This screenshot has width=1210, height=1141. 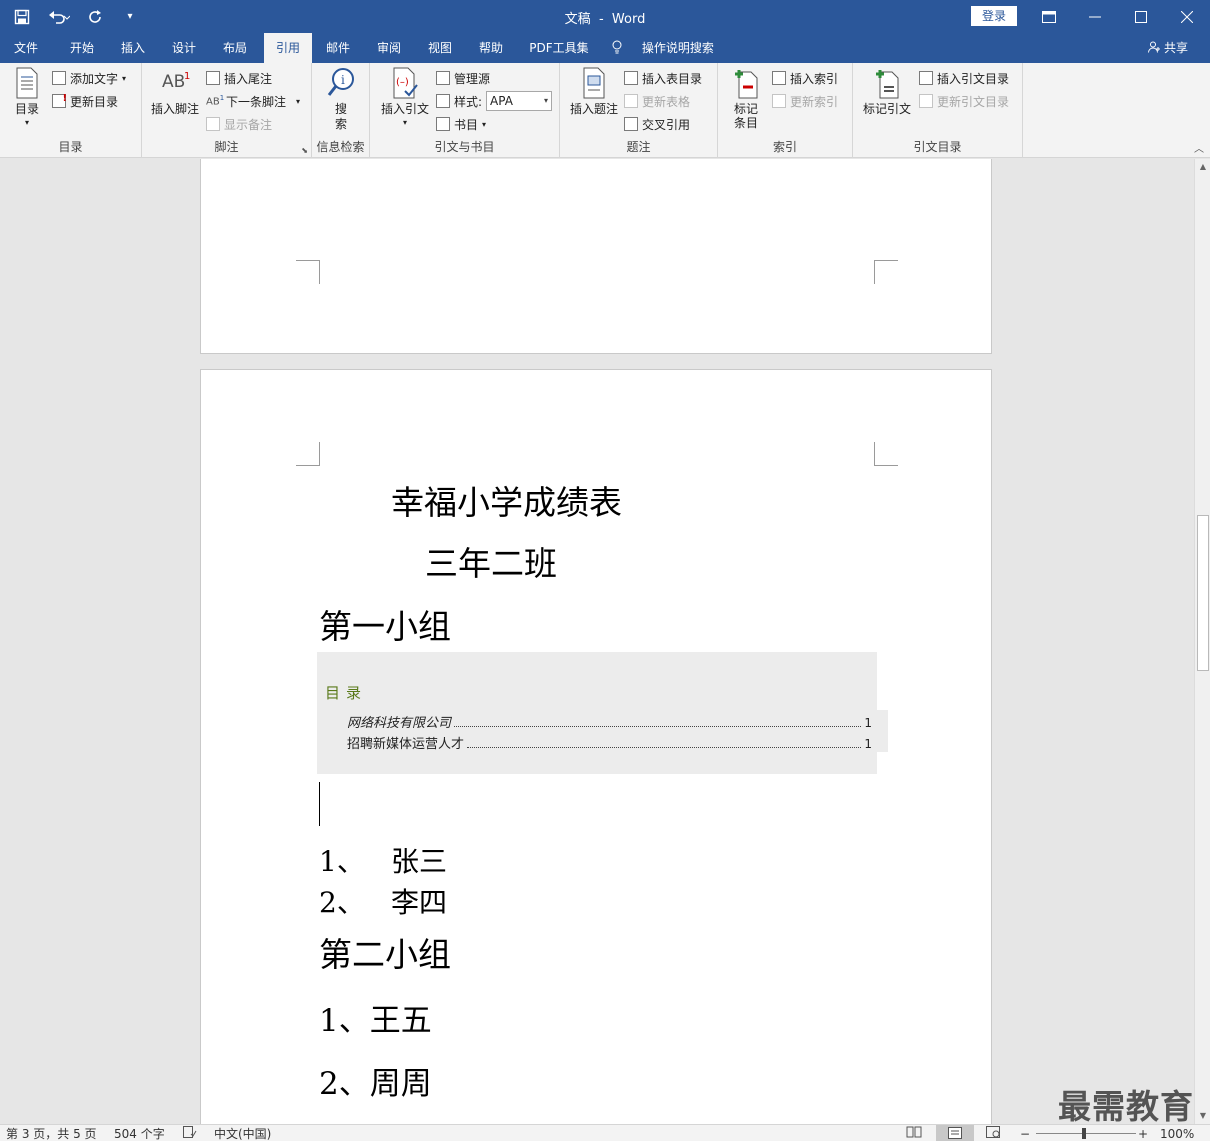 I want to click on zoom-in-icon: +, so click(x=1143, y=1133).